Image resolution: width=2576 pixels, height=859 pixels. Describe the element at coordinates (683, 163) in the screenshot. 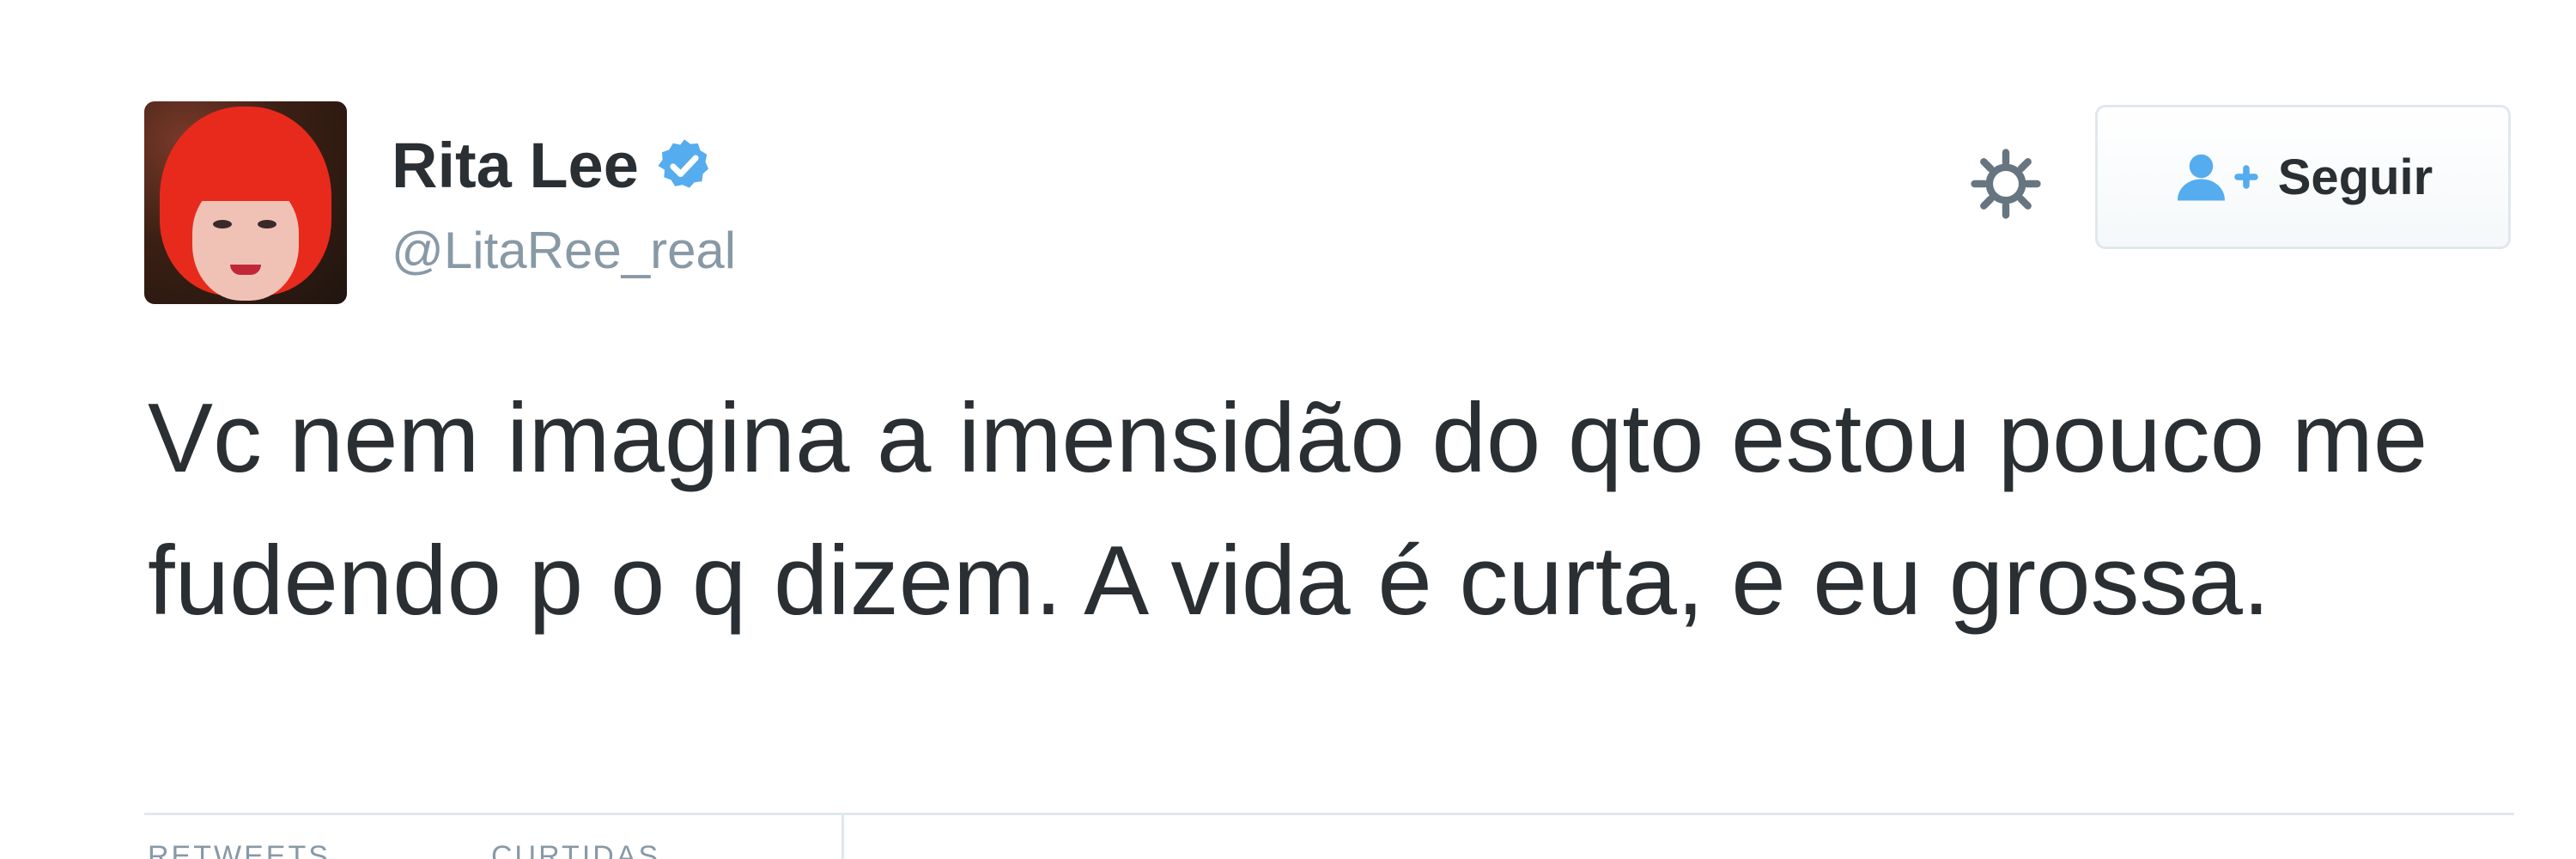

I see `verified-badge-icon` at that location.